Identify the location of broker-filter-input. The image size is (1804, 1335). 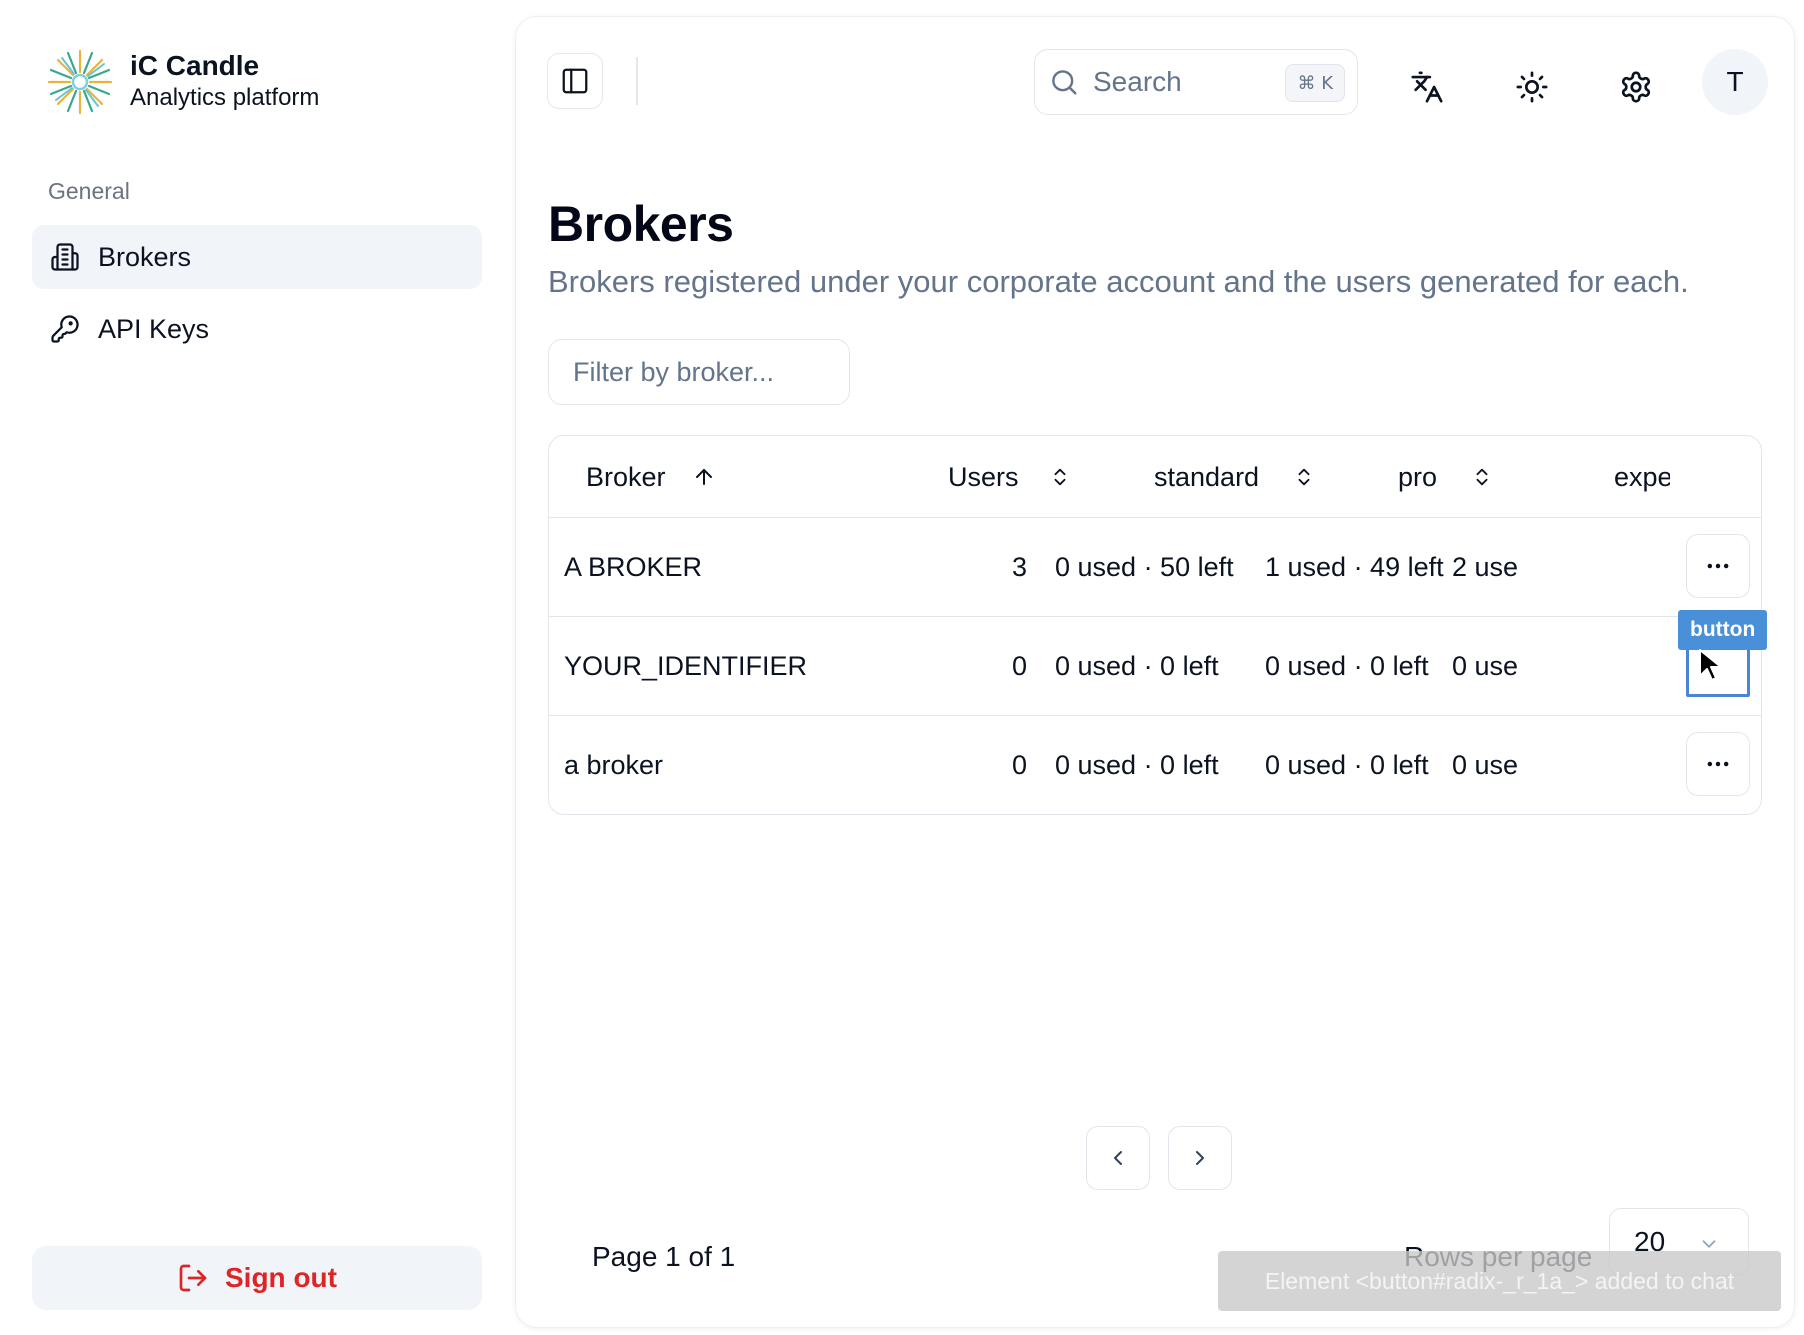
(699, 372).